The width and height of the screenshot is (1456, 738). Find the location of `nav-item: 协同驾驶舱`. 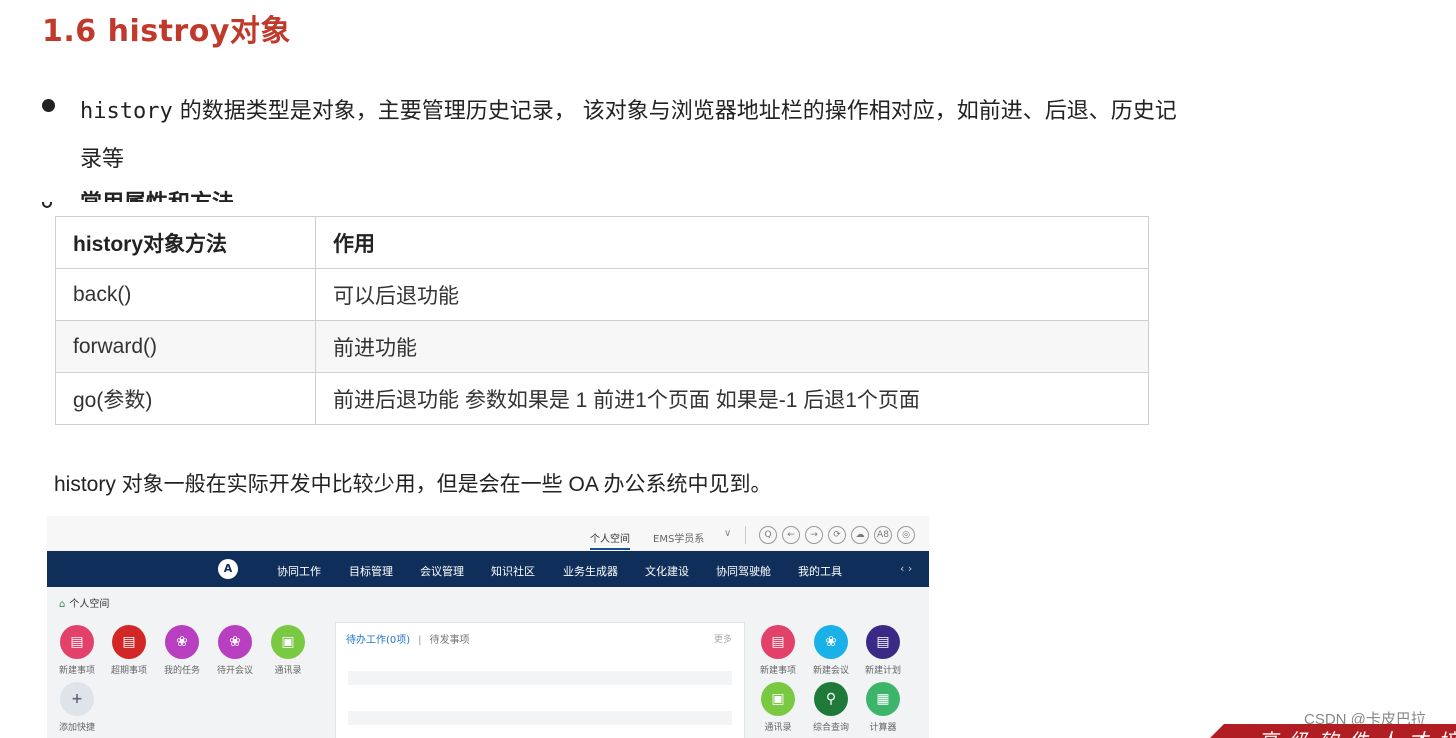

nav-item: 协同驾驶舱 is located at coordinates (743, 571).